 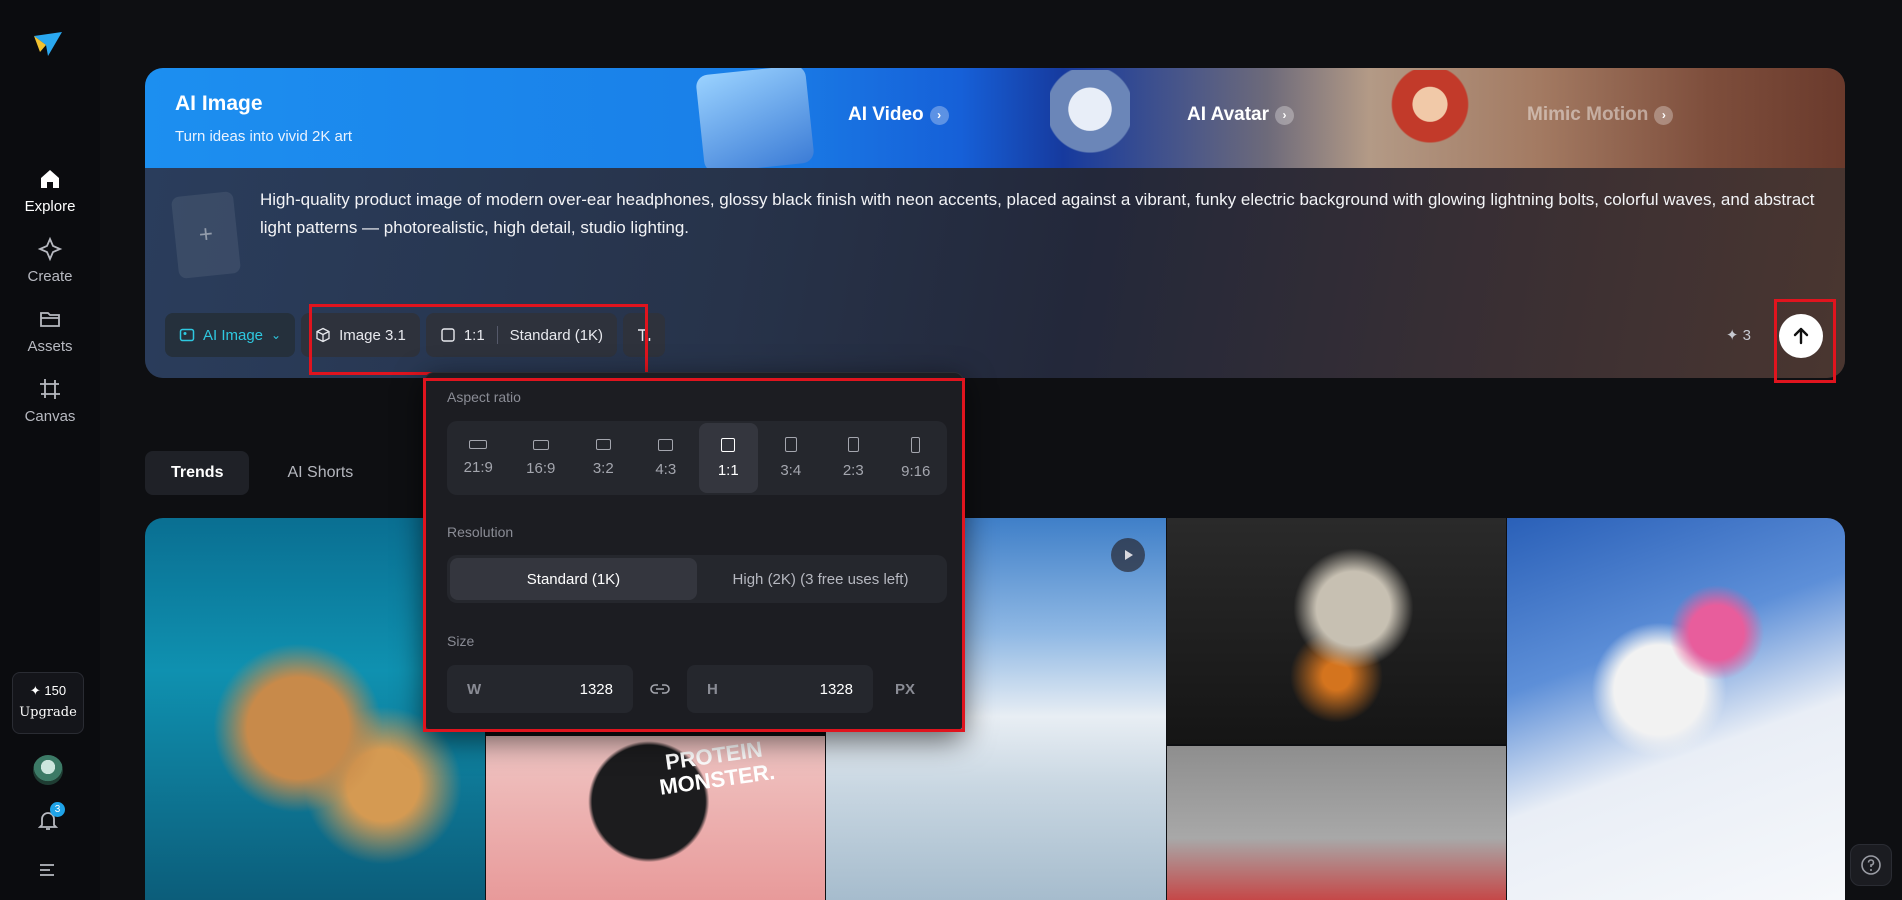 I want to click on width-field: W 1328, so click(x=540, y=689).